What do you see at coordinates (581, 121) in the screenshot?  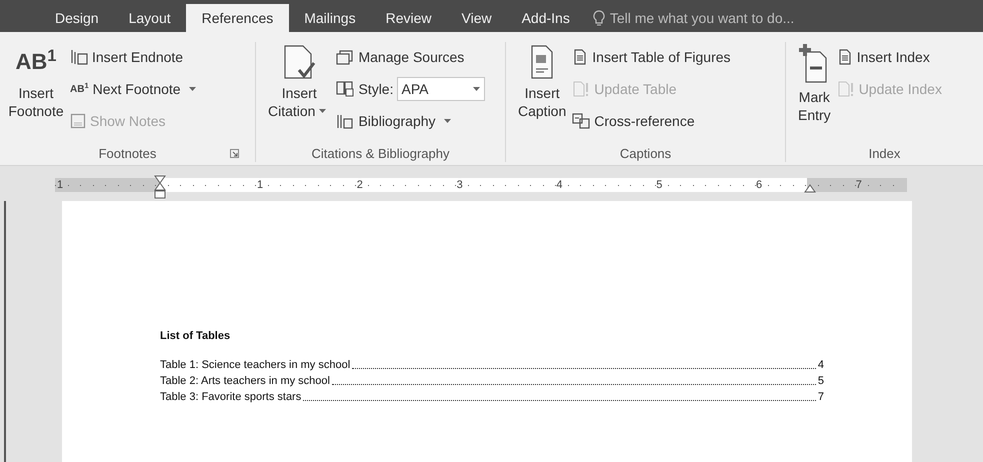 I see `cross-reference-icon` at bounding box center [581, 121].